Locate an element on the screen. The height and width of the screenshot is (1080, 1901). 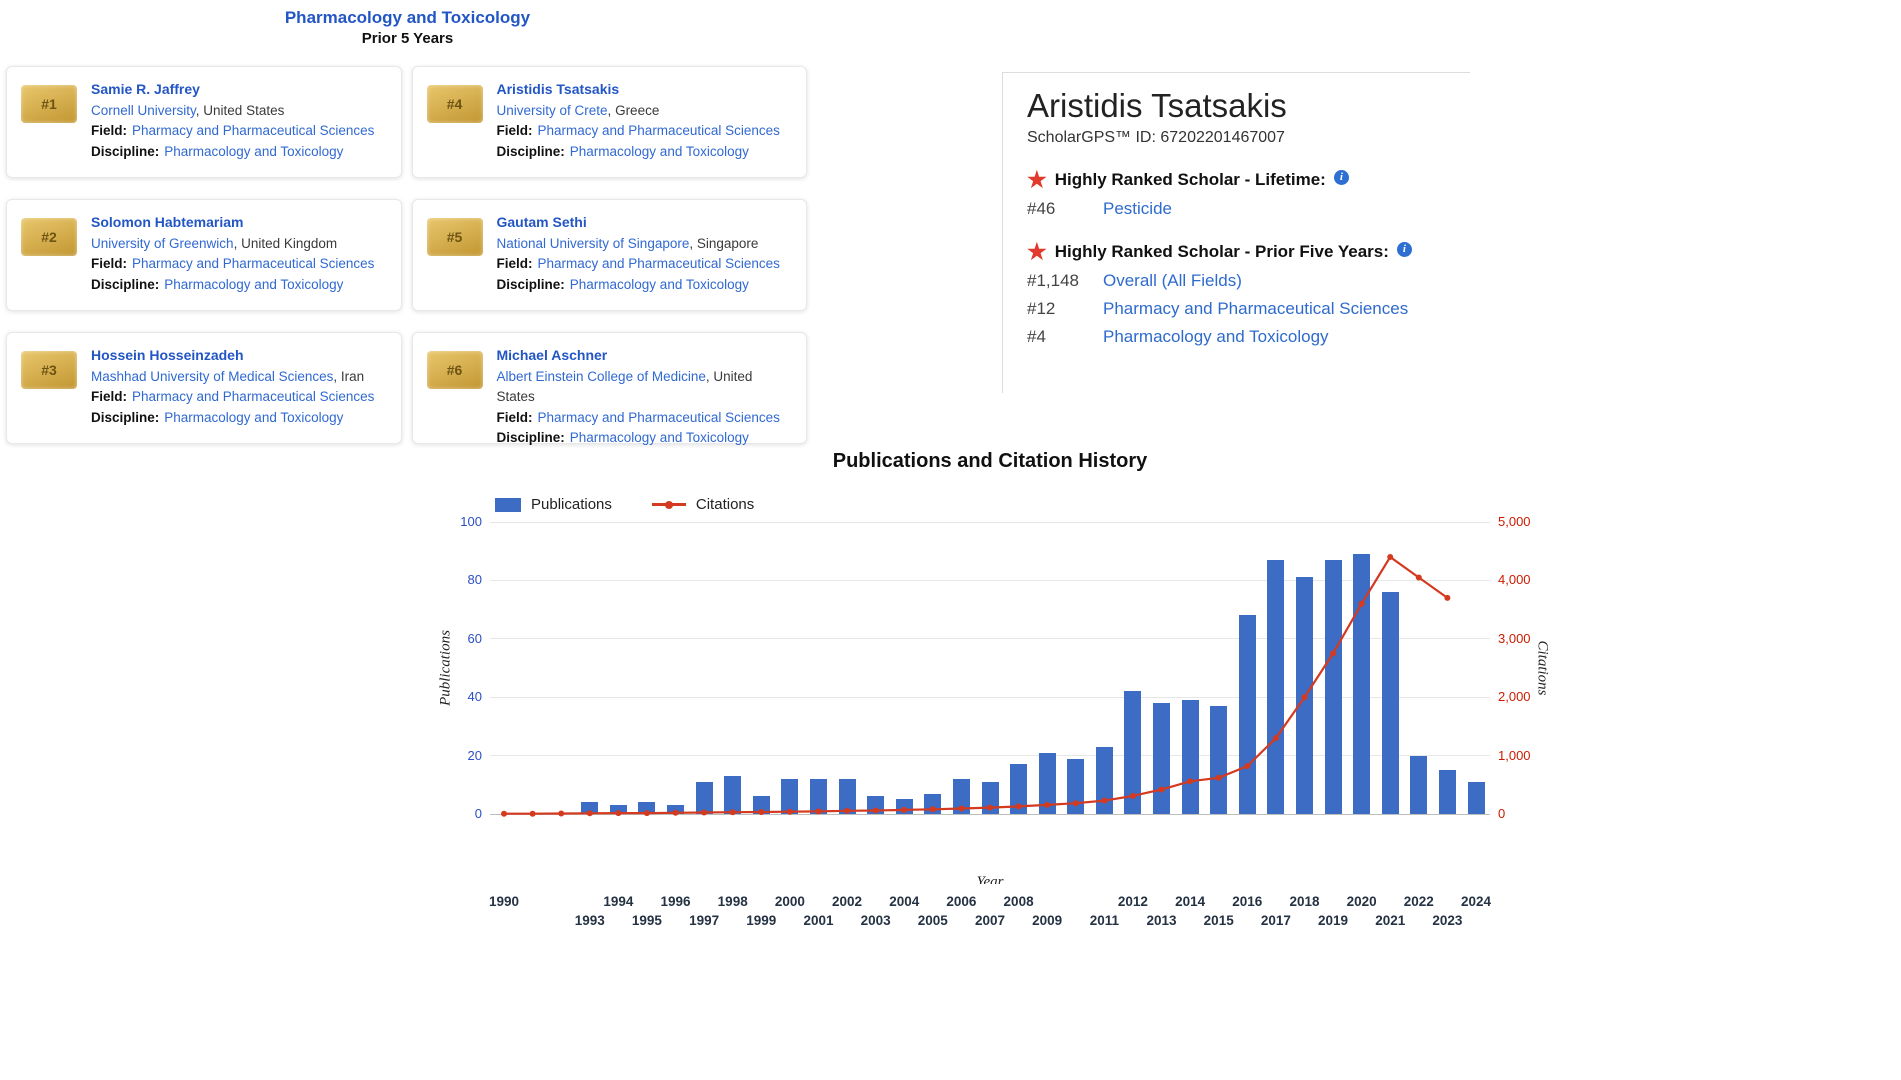
x-tick-1993: 1993 is located at coordinates (589, 920).